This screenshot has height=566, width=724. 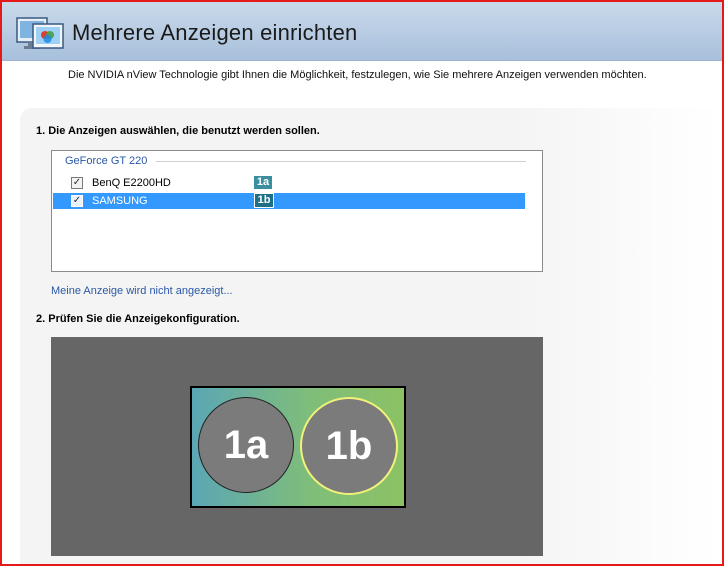 What do you see at coordinates (120, 201) in the screenshot?
I see `display-name: SAMSUNG` at bounding box center [120, 201].